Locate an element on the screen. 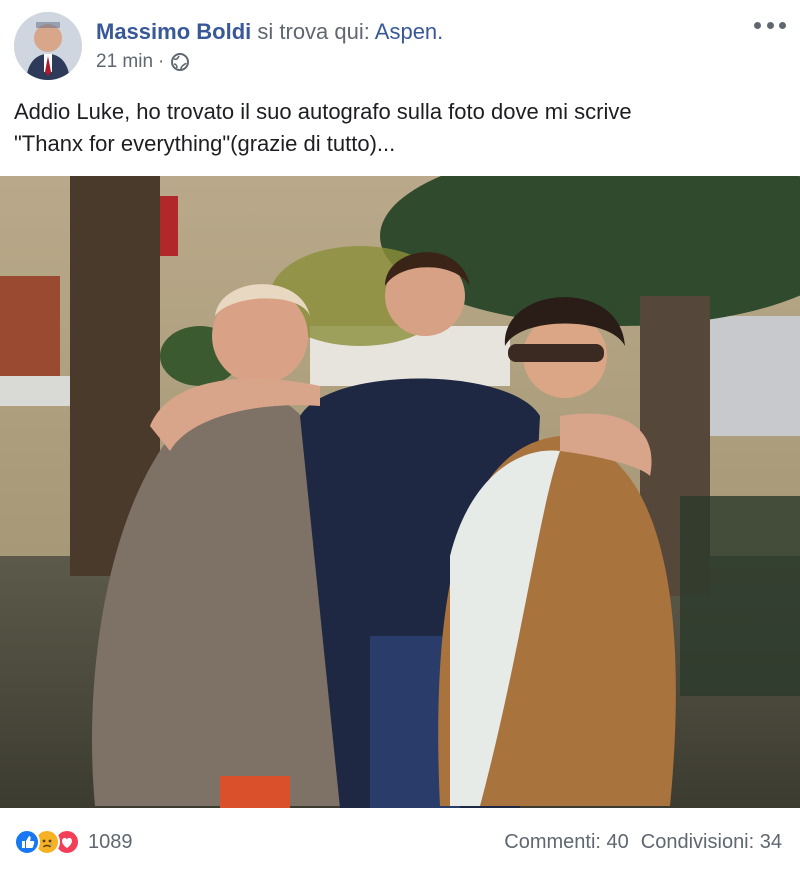 This screenshot has width=800, height=875. comments-count: Commenti: 40 is located at coordinates (566, 842).